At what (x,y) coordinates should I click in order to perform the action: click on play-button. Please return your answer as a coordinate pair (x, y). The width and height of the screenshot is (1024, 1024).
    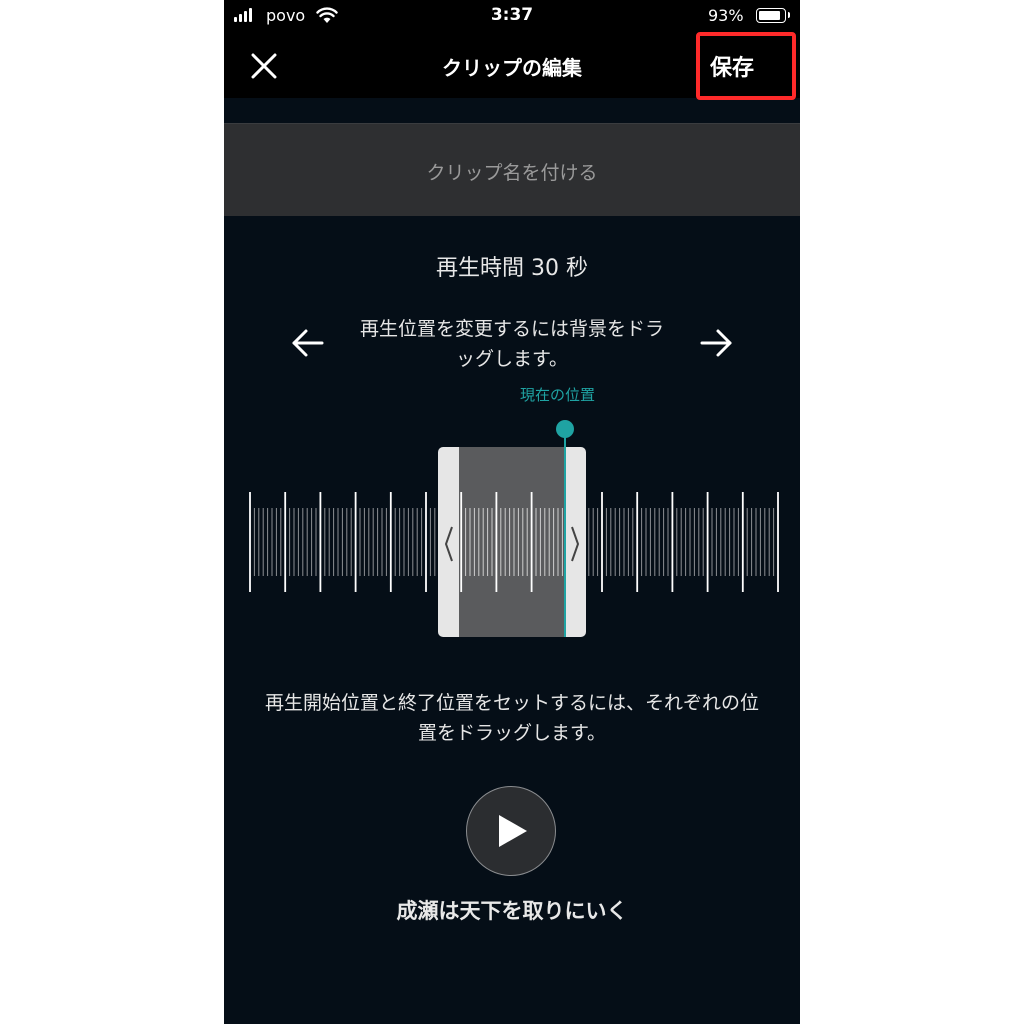
    Looking at the image, I should click on (511, 831).